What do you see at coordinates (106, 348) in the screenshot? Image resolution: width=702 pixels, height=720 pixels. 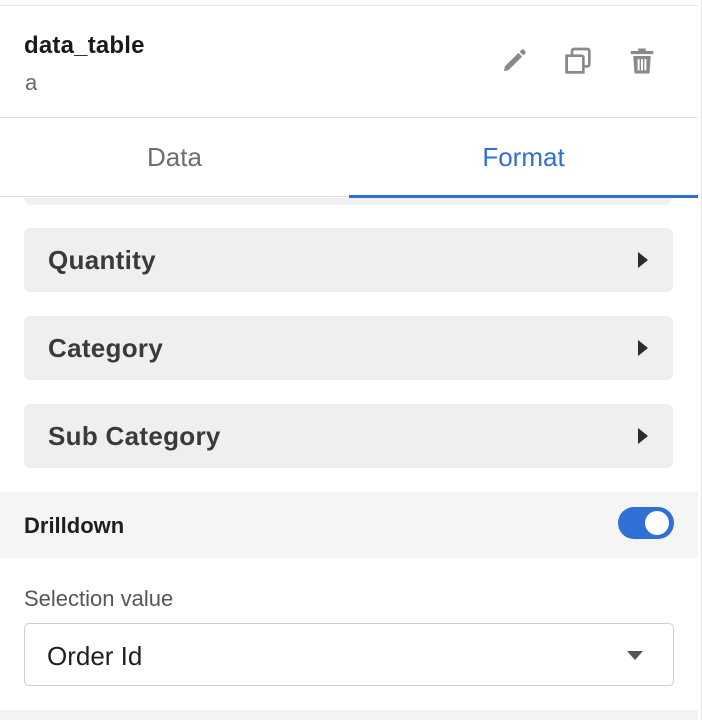 I see `section-label: Category` at bounding box center [106, 348].